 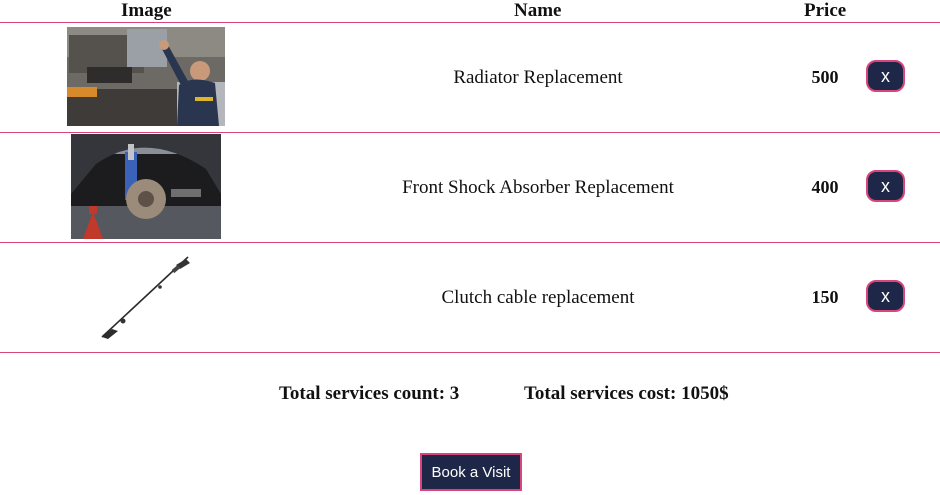 I want to click on radiator-replacement-image, so click(x=146, y=76).